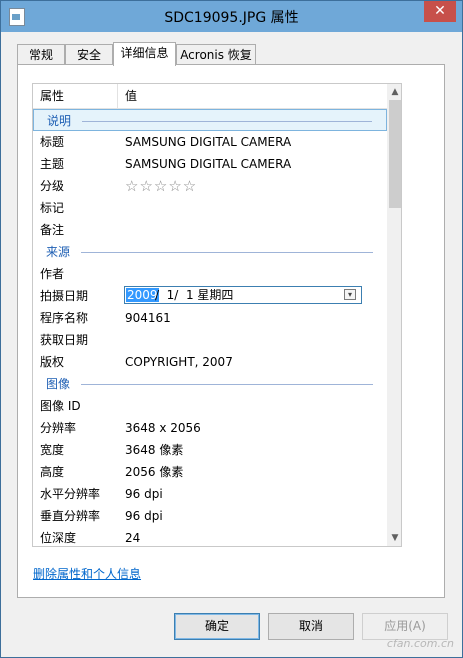 Image resolution: width=463 pixels, height=658 pixels. What do you see at coordinates (131, 96) in the screenshot?
I see `column-header-value: 值` at bounding box center [131, 96].